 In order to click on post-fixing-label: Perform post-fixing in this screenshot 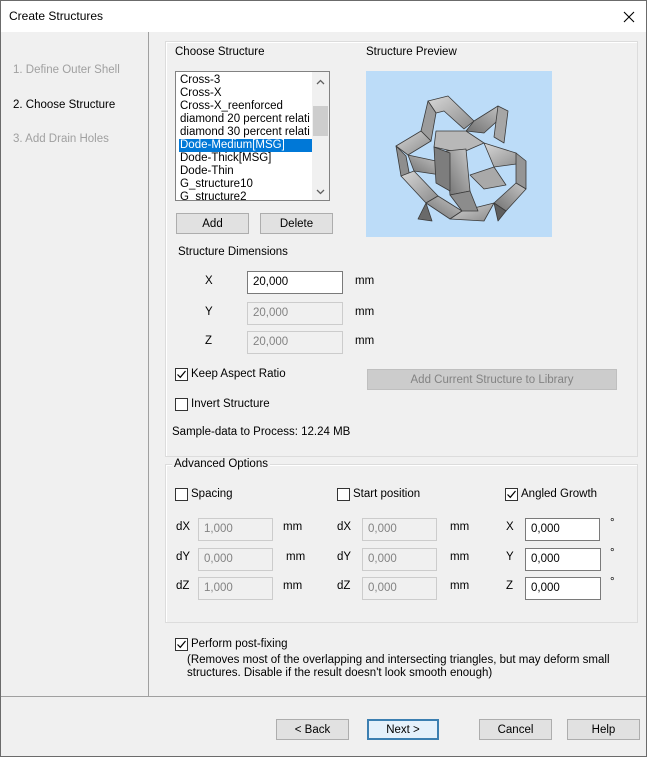, I will do `click(239, 644)`.